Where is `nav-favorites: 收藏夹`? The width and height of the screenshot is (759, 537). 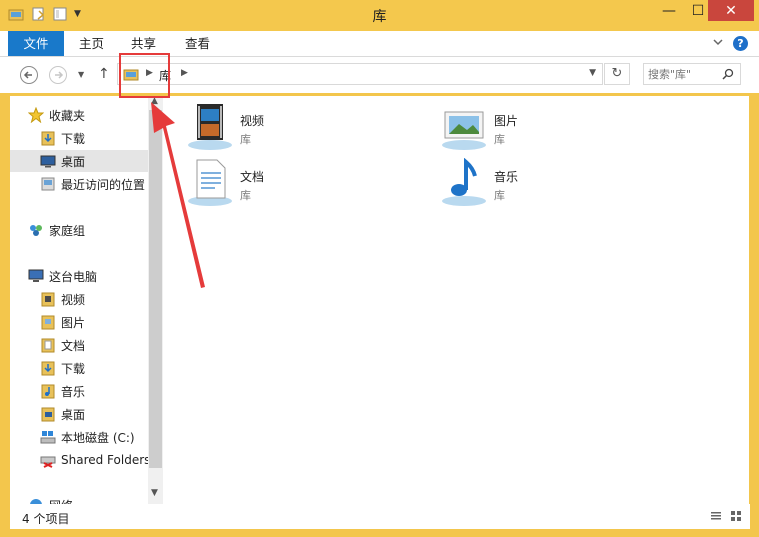 nav-favorites: 收藏夹 is located at coordinates (88, 115).